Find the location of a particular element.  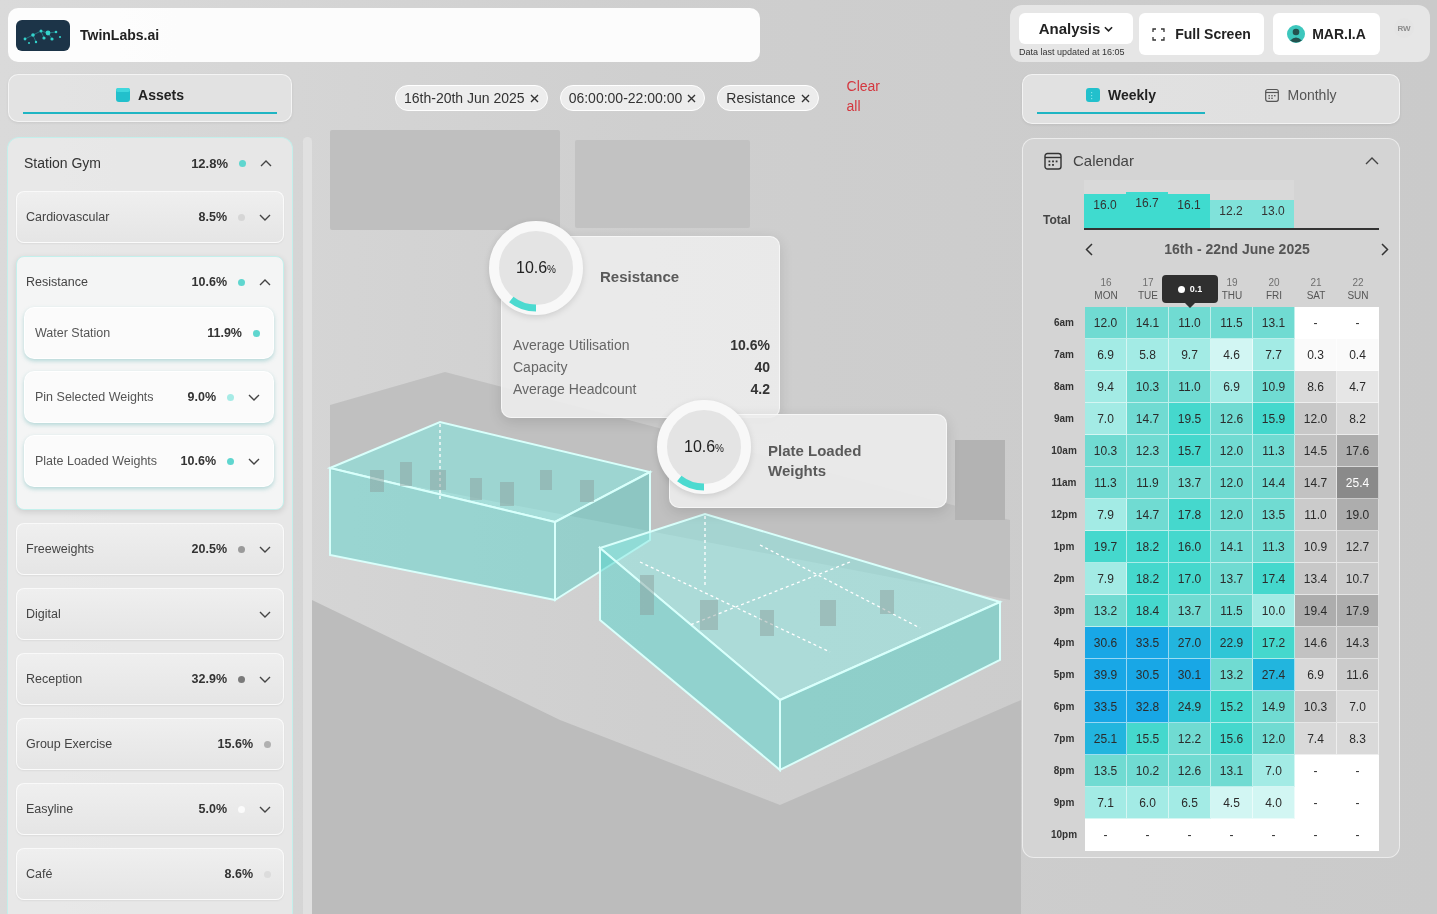

asset-name: Pin Selected Weights is located at coordinates (95, 397).